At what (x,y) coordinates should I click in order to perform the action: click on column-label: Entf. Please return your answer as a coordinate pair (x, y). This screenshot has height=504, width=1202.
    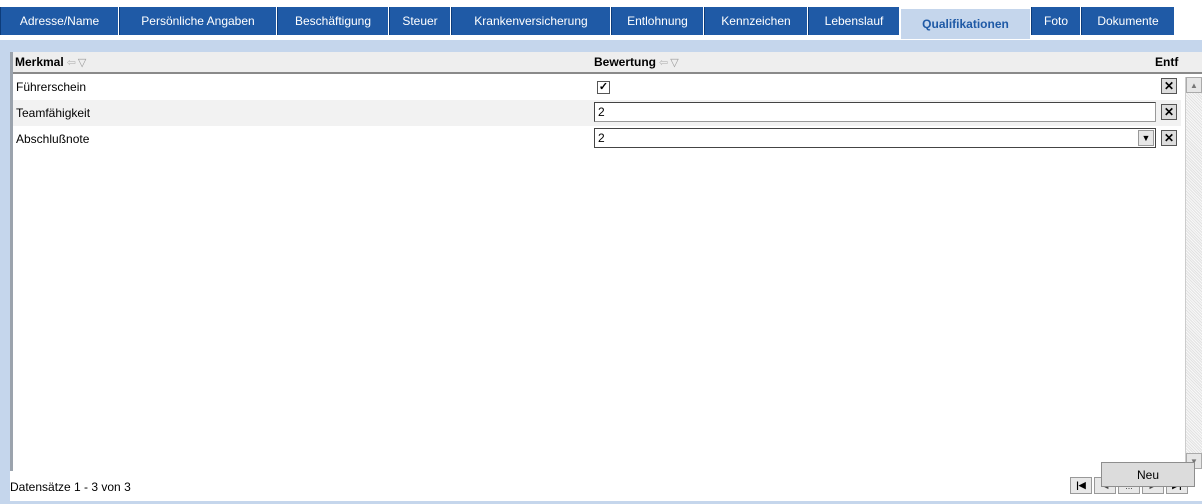
    Looking at the image, I should click on (1167, 62).